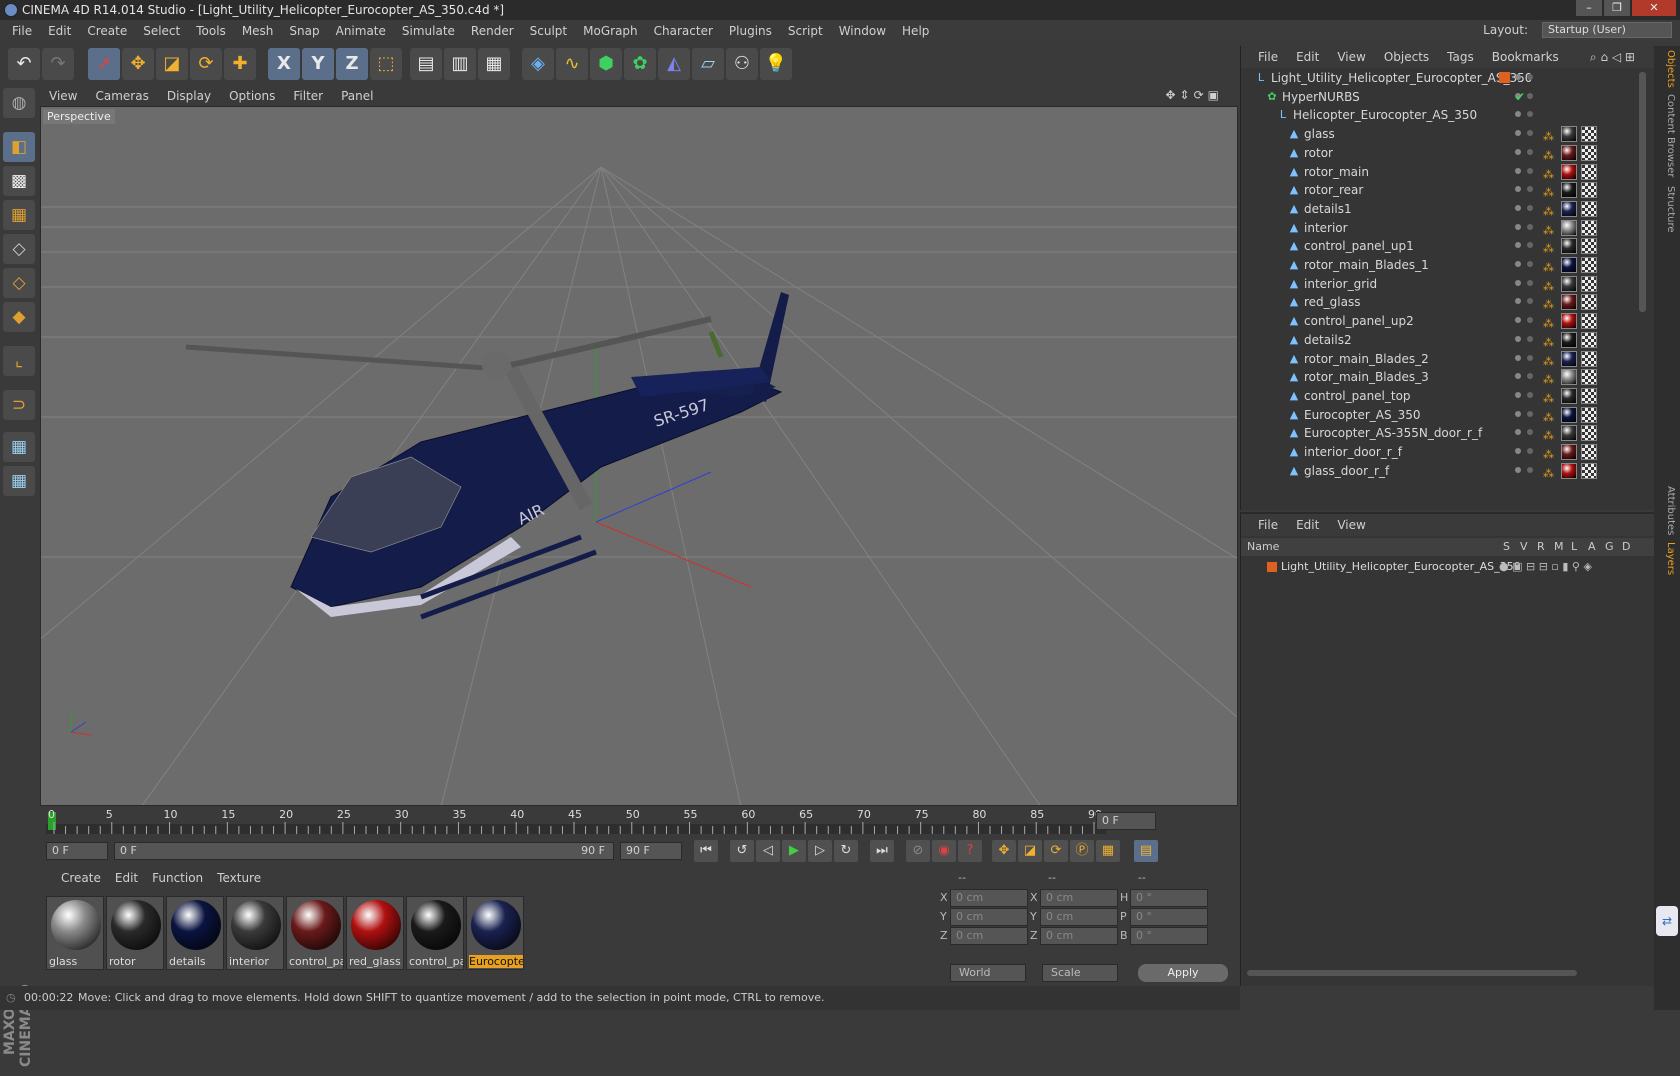 The height and width of the screenshot is (1076, 1680). What do you see at coordinates (1445, 302) in the screenshot?
I see `object-row: ▲ red_glass ⁂` at bounding box center [1445, 302].